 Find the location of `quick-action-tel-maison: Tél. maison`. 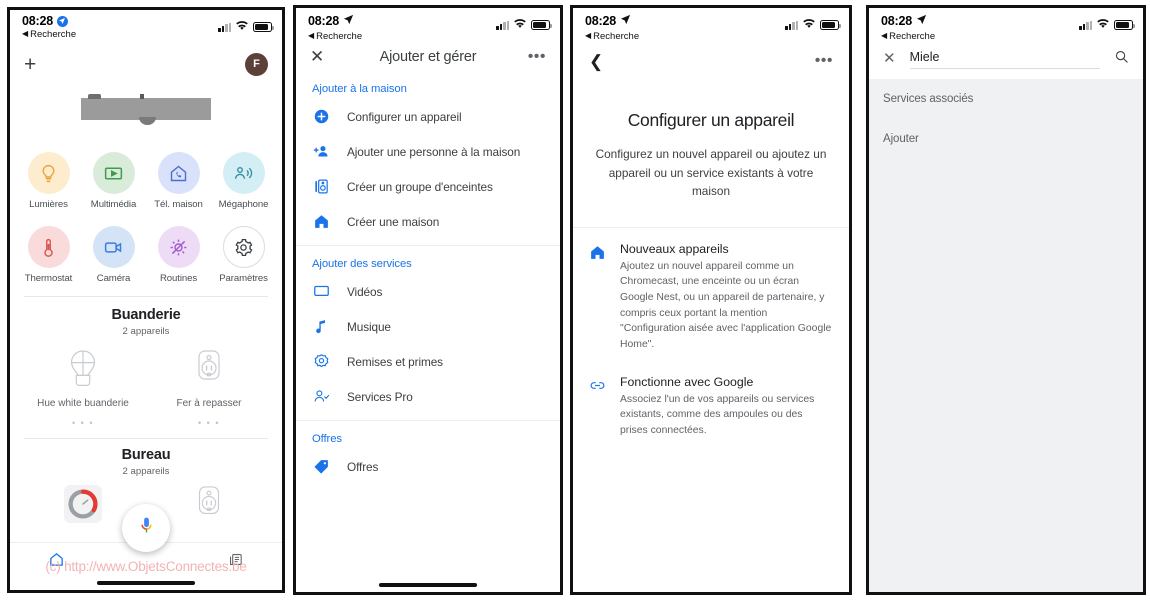

quick-action-tel-maison: Tél. maison is located at coordinates (178, 183).